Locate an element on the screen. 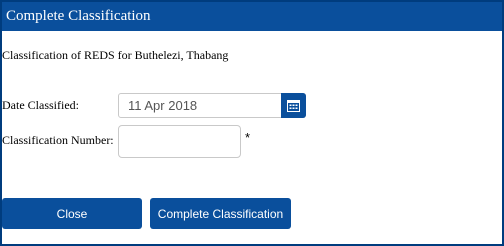 This screenshot has height=246, width=504. date-classified-input is located at coordinates (200, 105).